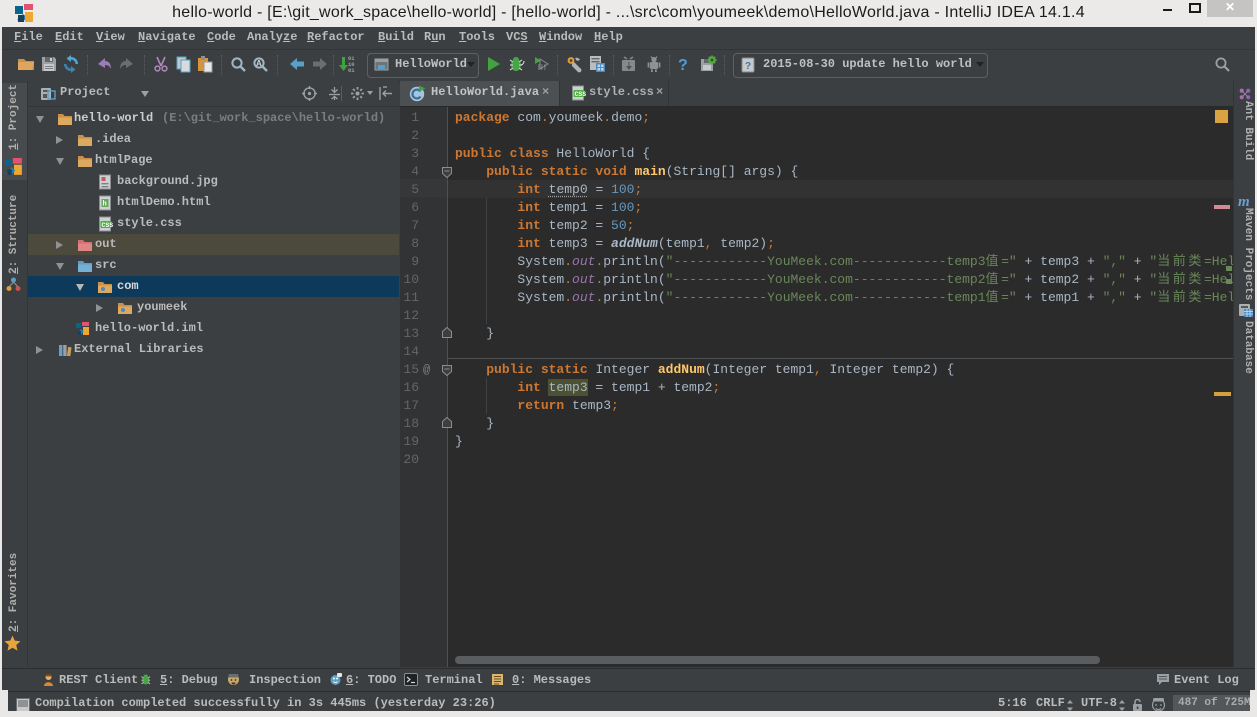 Image resolution: width=1257 pixels, height=717 pixels. What do you see at coordinates (1244, 201) in the screenshot?
I see `svg-text: m` at bounding box center [1244, 201].